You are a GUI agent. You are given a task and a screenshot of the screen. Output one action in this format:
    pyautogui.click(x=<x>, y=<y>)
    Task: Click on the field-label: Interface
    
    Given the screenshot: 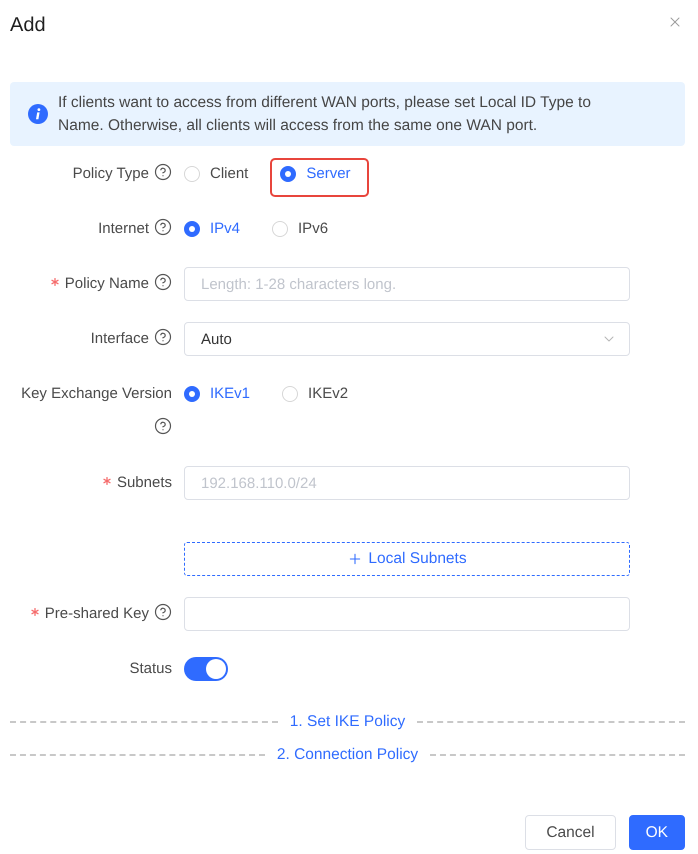 What is the action you would take?
    pyautogui.click(x=119, y=338)
    